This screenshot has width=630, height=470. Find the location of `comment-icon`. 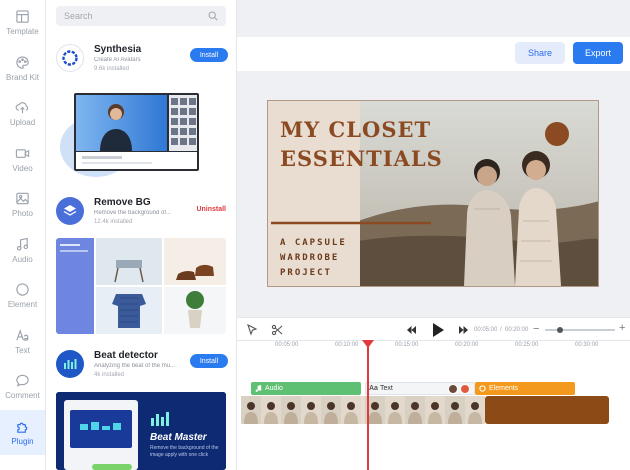

comment-icon is located at coordinates (22, 381).